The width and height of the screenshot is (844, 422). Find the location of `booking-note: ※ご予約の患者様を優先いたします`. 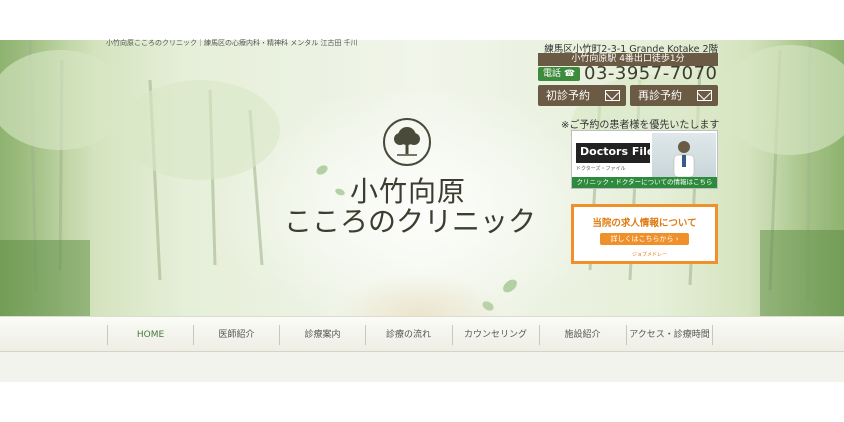

booking-note: ※ご予約の患者様を優先いたします is located at coordinates (640, 125).